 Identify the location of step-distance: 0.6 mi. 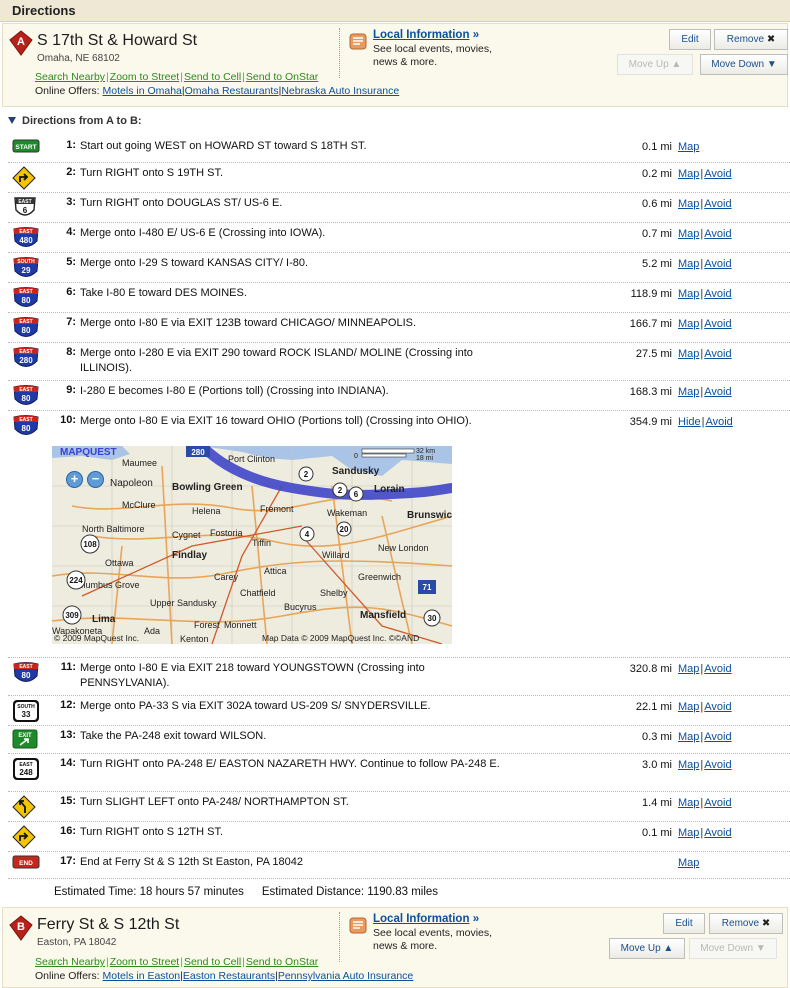
(657, 204).